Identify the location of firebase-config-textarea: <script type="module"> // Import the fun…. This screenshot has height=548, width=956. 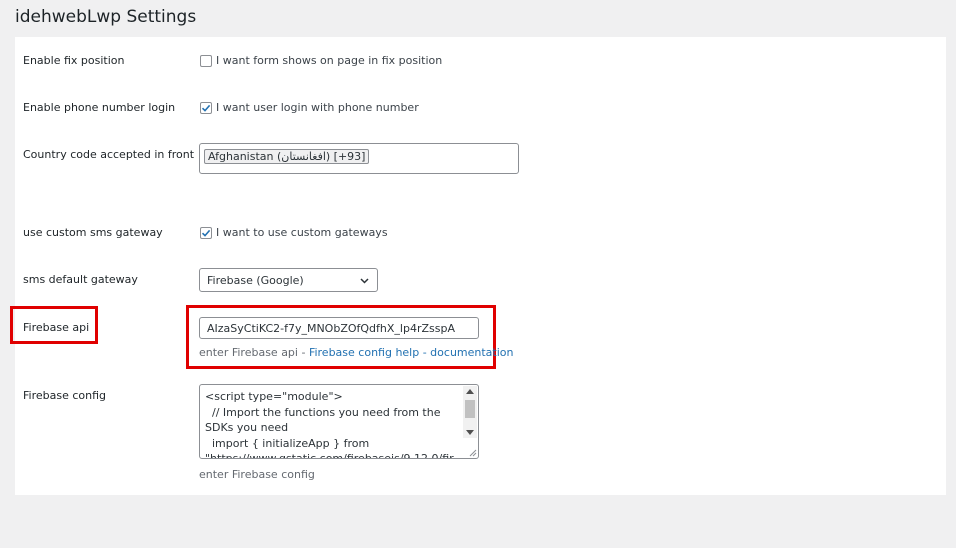
(339, 421).